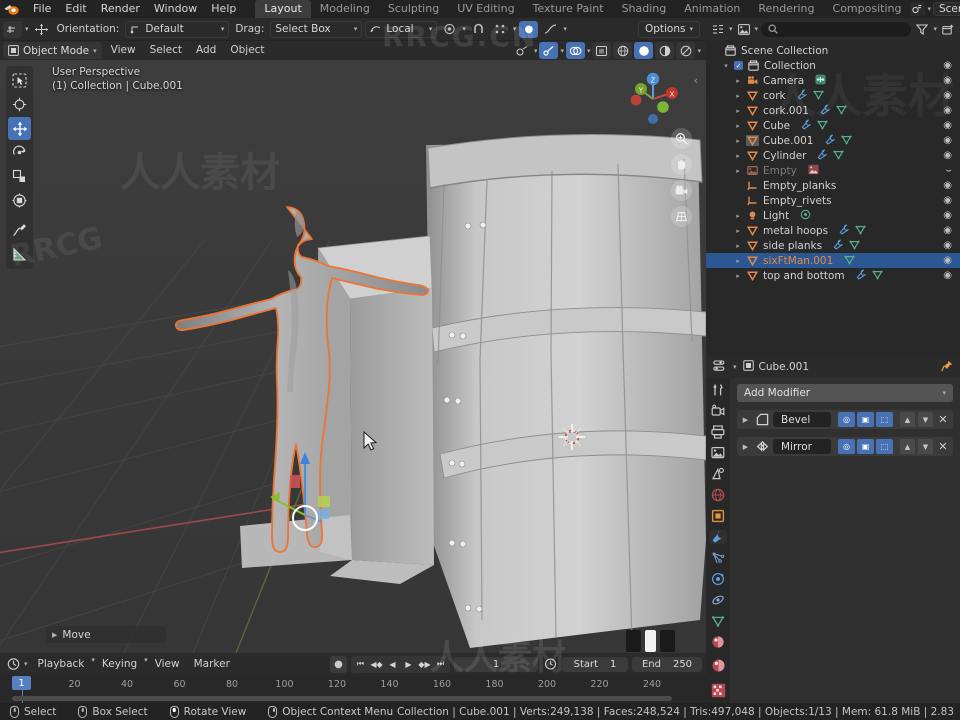 This screenshot has height=720, width=960. Describe the element at coordinates (718, 621) in the screenshot. I see `data-tab` at that location.